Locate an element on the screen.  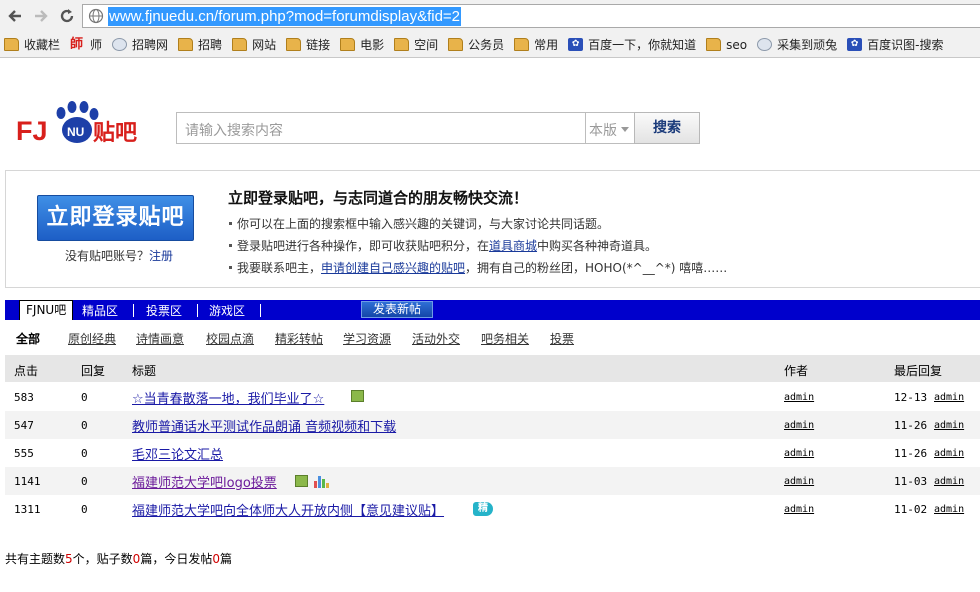
stats-text: 篇，今日发帖 is located at coordinates (176, 559).